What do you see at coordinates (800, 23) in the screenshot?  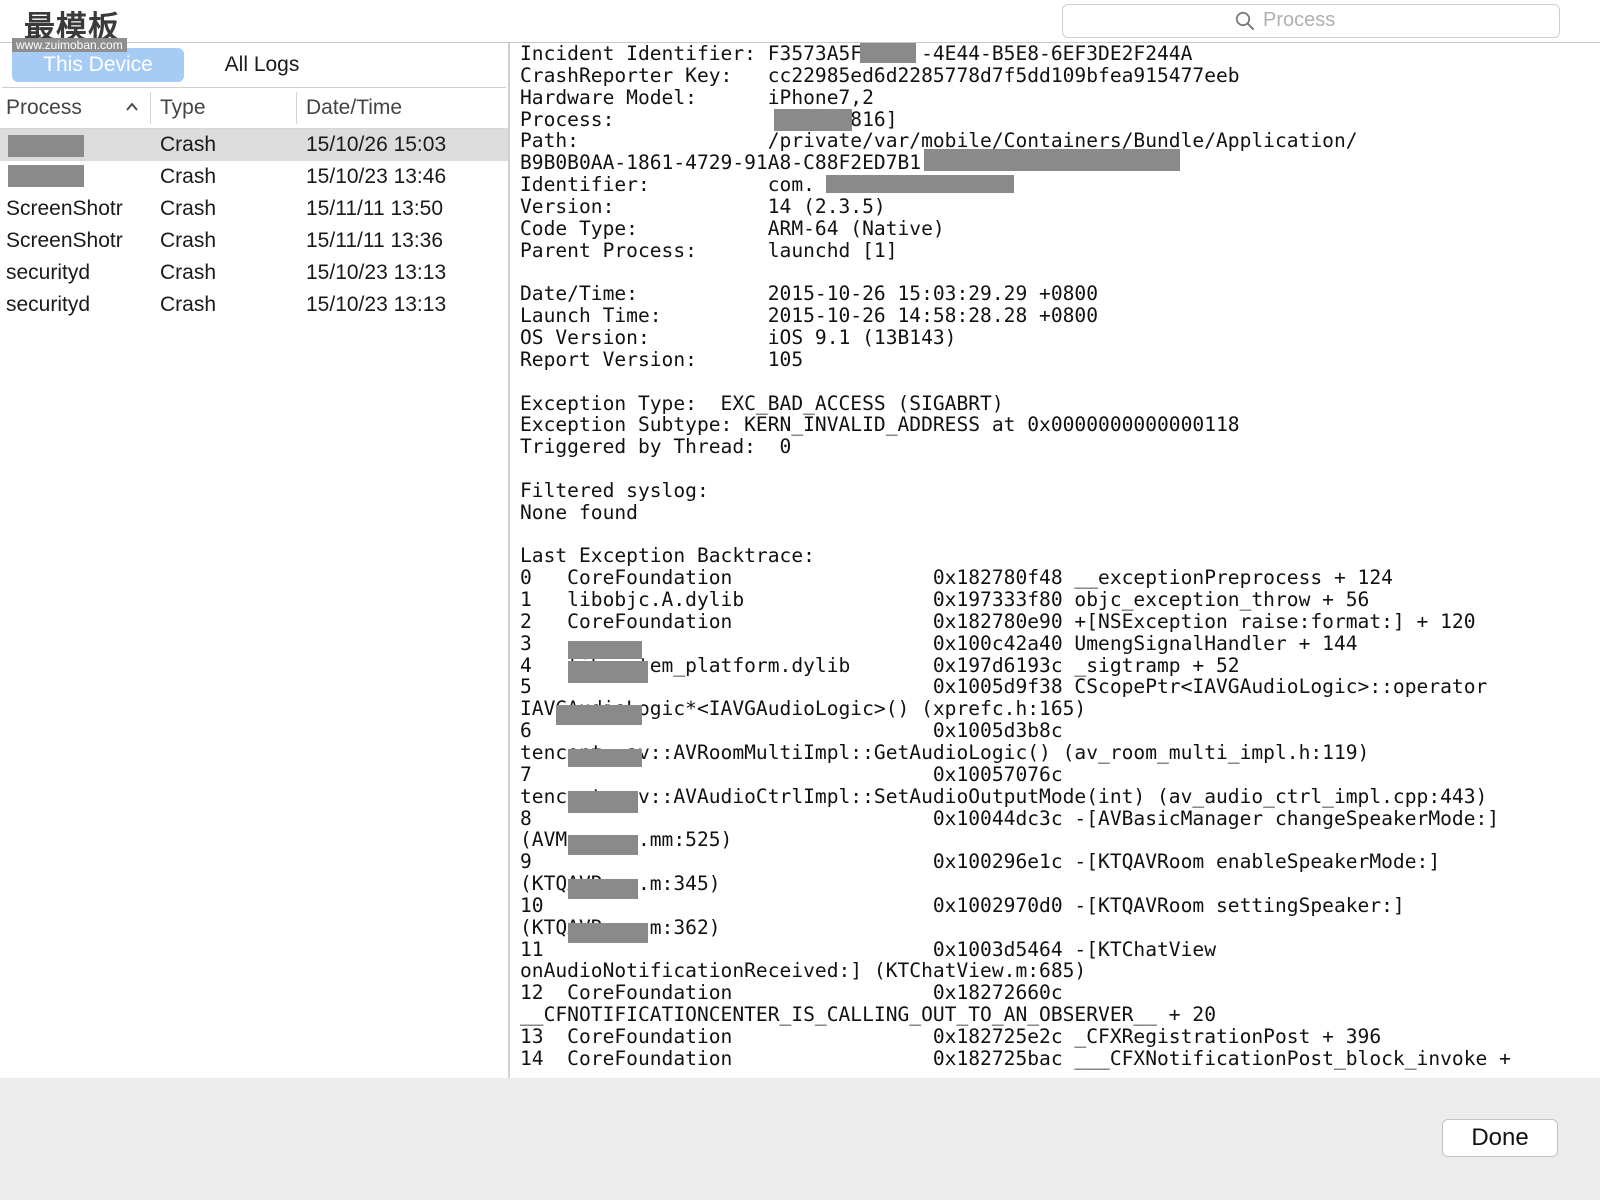 I see `title-bar: 最模板` at bounding box center [800, 23].